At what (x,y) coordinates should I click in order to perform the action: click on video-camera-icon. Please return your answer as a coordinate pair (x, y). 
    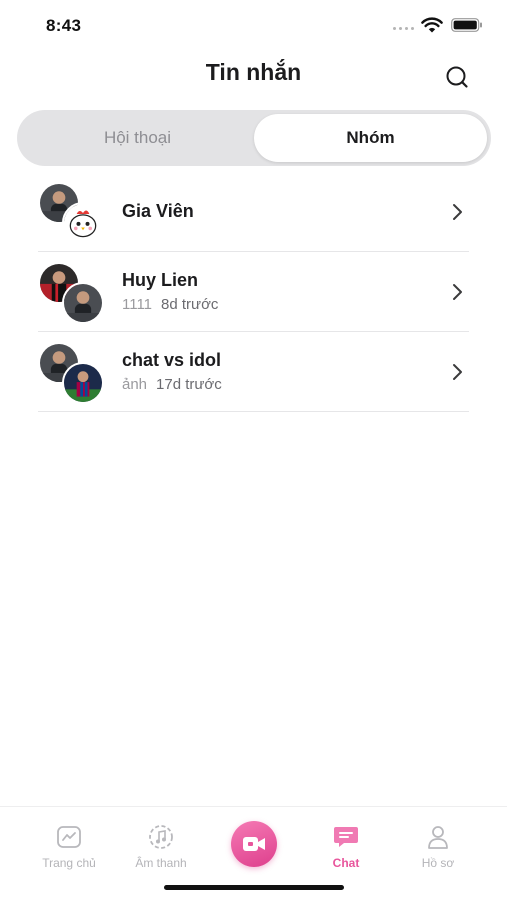
    Looking at the image, I should click on (254, 844).